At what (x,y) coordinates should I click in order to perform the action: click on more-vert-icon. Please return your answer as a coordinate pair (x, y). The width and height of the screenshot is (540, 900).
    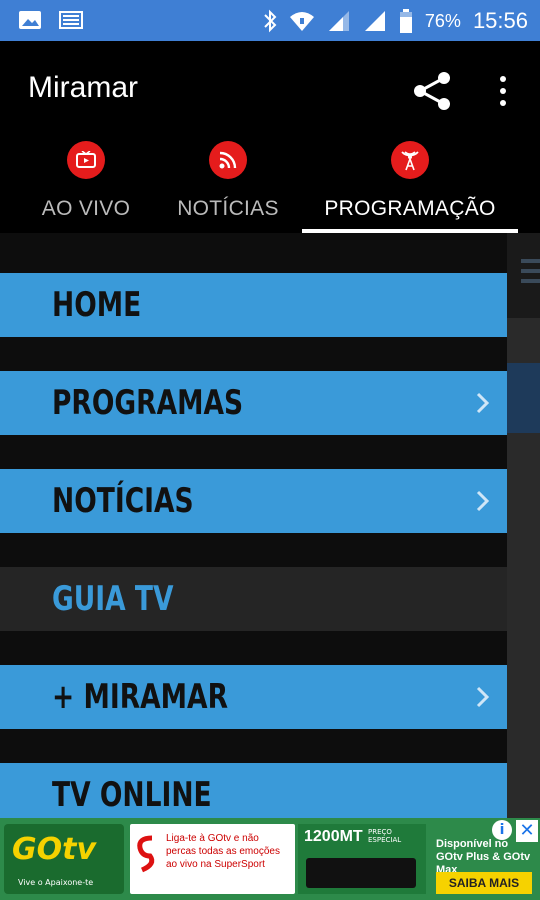
    Looking at the image, I should click on (503, 91).